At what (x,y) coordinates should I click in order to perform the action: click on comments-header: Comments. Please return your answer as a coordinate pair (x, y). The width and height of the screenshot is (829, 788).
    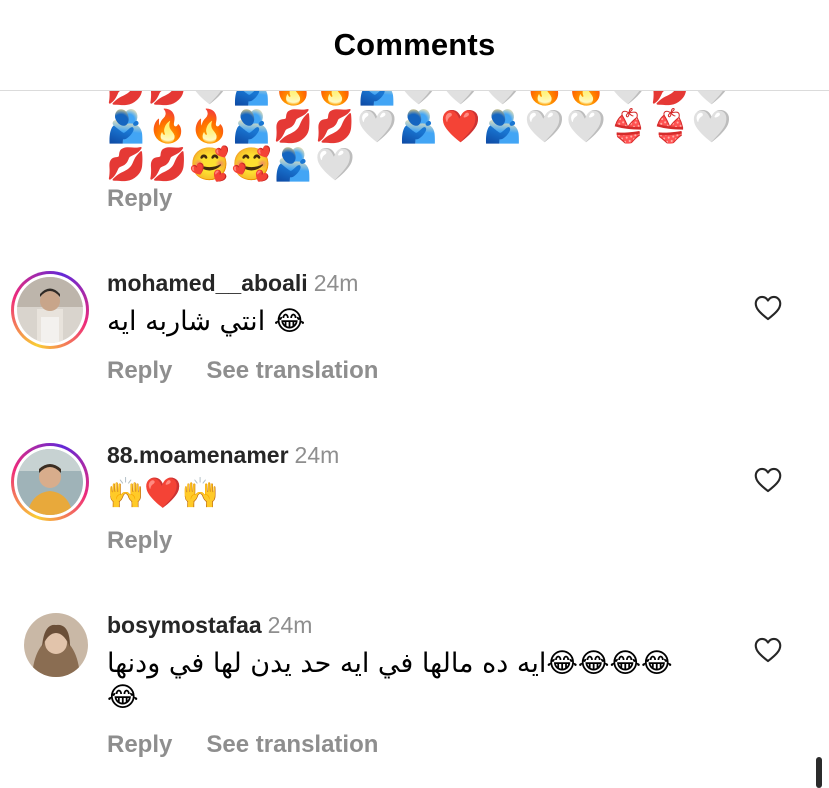
    Looking at the image, I should click on (414, 45).